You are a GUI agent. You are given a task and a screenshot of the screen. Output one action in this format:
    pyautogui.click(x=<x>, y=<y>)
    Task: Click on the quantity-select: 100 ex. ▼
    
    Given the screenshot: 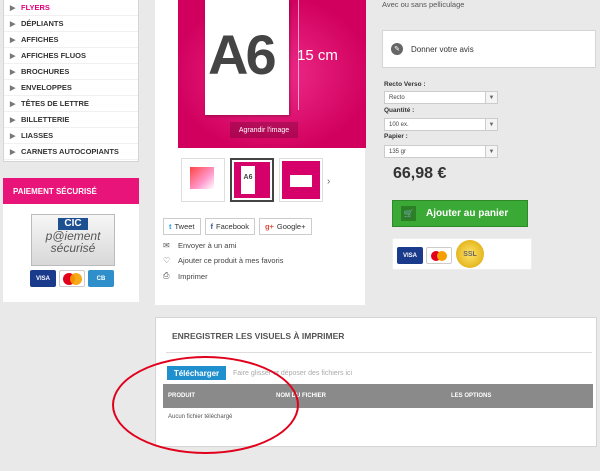 What is the action you would take?
    pyautogui.click(x=441, y=124)
    